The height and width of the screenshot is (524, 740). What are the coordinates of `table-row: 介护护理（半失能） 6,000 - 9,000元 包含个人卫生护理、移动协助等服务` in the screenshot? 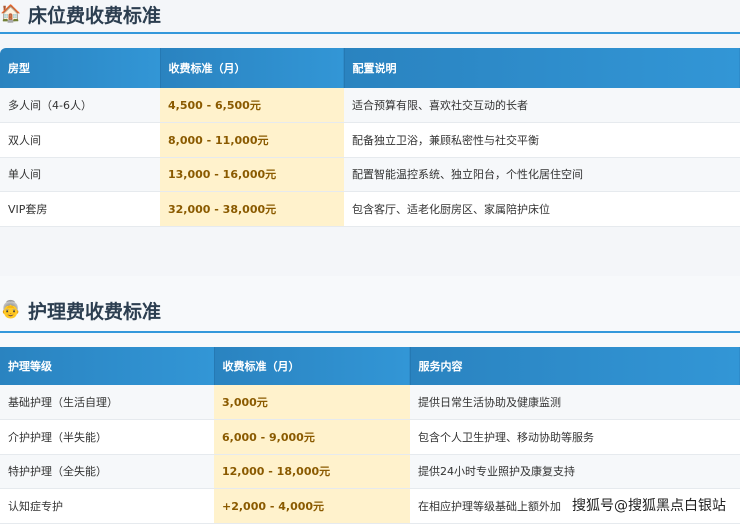 It's located at (370, 437).